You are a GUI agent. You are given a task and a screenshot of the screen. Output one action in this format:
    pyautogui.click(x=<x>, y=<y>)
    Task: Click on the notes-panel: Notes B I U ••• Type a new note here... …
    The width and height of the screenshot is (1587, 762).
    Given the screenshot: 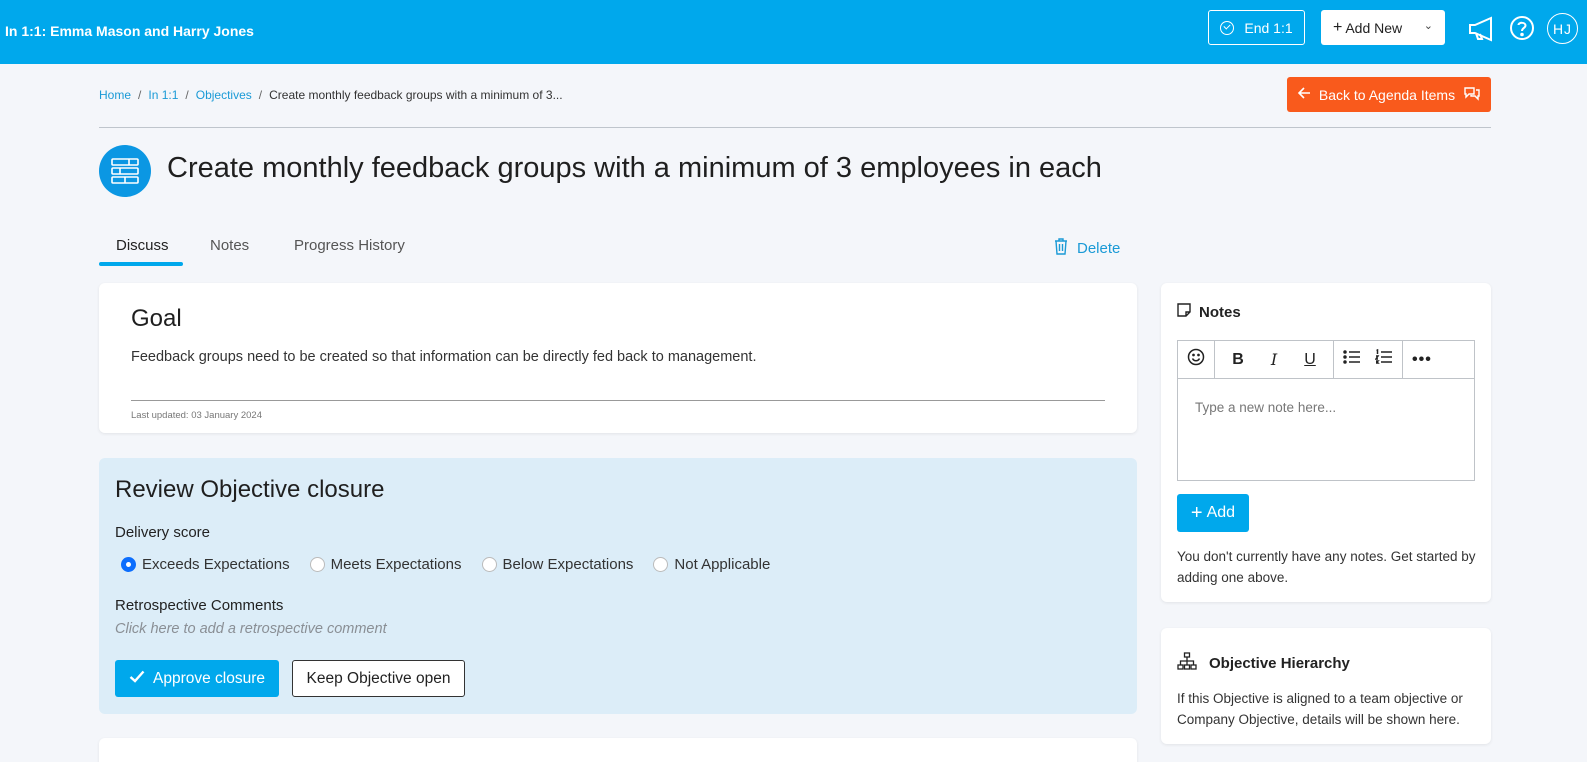 What is the action you would take?
    pyautogui.click(x=1326, y=442)
    